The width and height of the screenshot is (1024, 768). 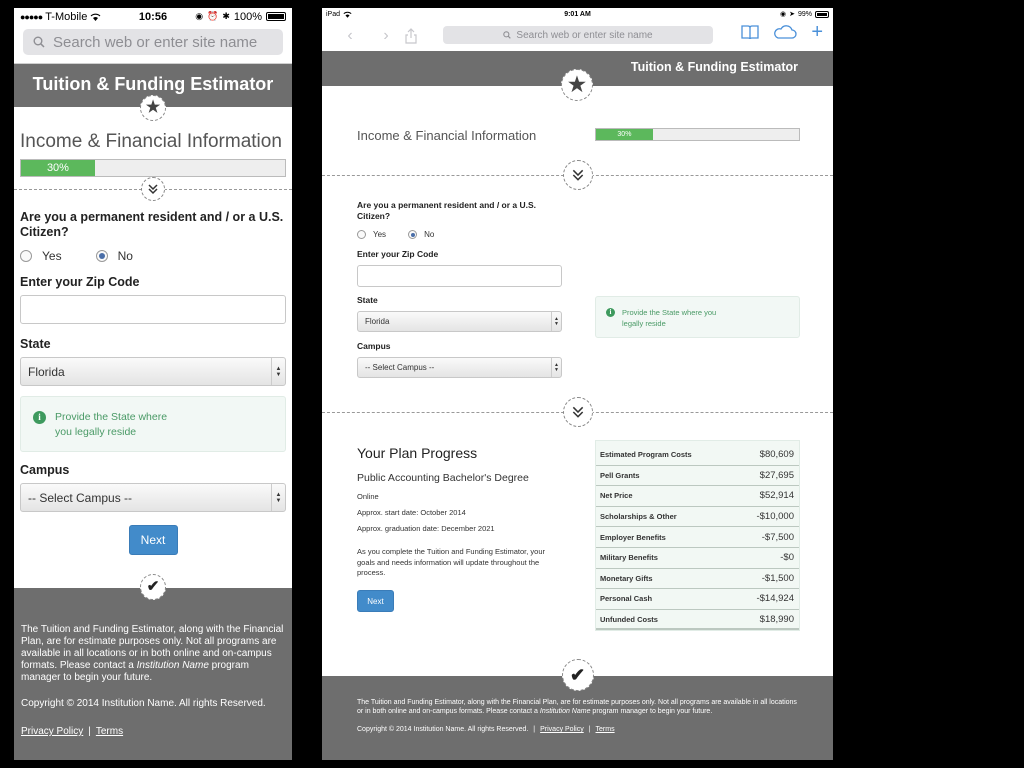 What do you see at coordinates (817, 32) in the screenshot?
I see `new-tab-icon: +` at bounding box center [817, 32].